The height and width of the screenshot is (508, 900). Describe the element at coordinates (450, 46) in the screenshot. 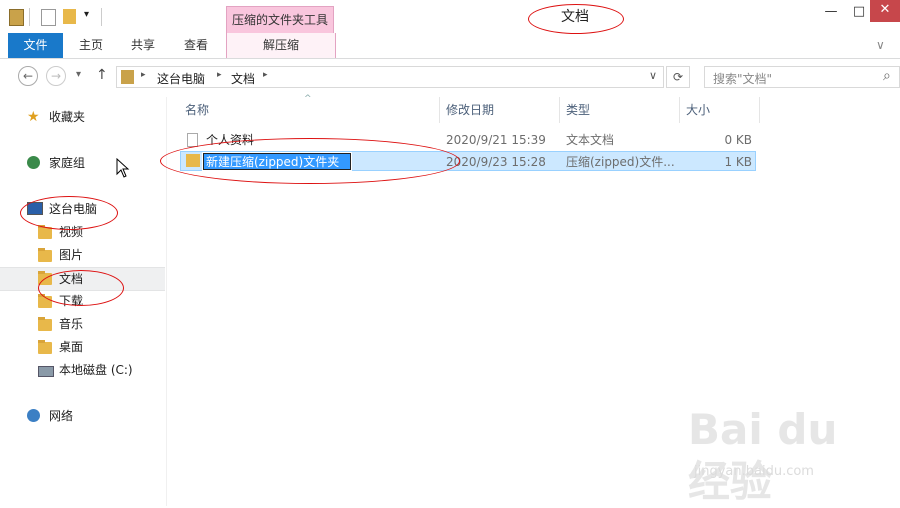

I see `ribbon-tabs: 文件 主页 共享 查看 解压缩 ∨` at that location.